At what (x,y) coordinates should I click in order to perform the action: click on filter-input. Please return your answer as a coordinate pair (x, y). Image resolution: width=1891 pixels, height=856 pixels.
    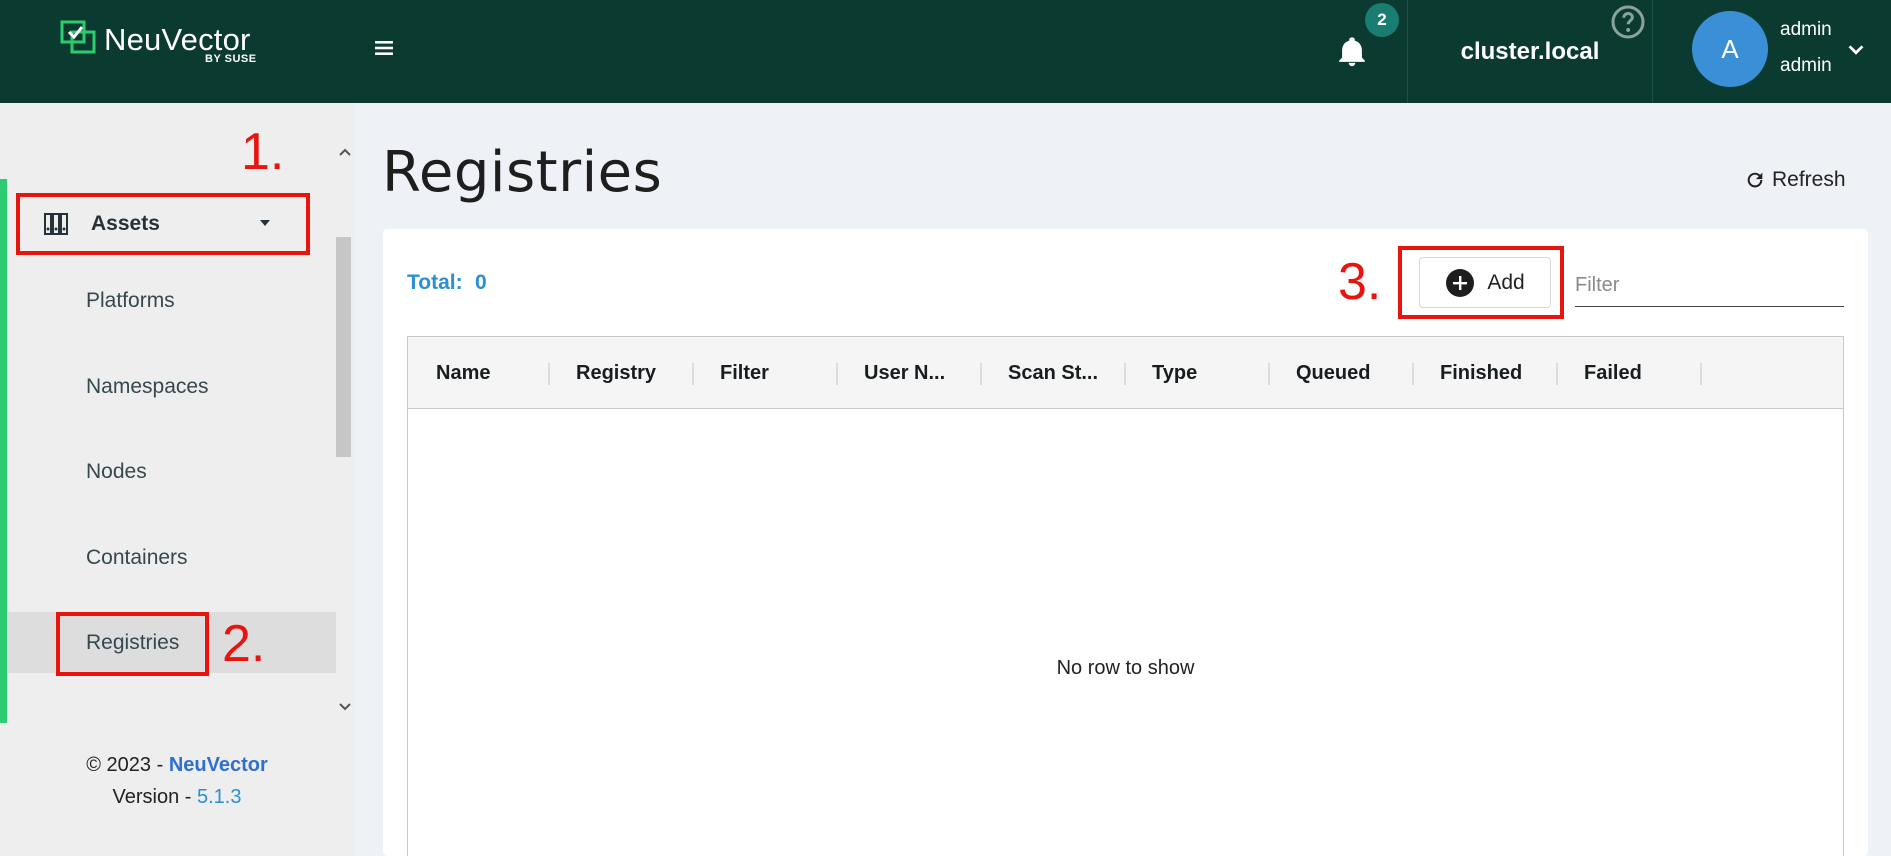
    Looking at the image, I should click on (1709, 286).